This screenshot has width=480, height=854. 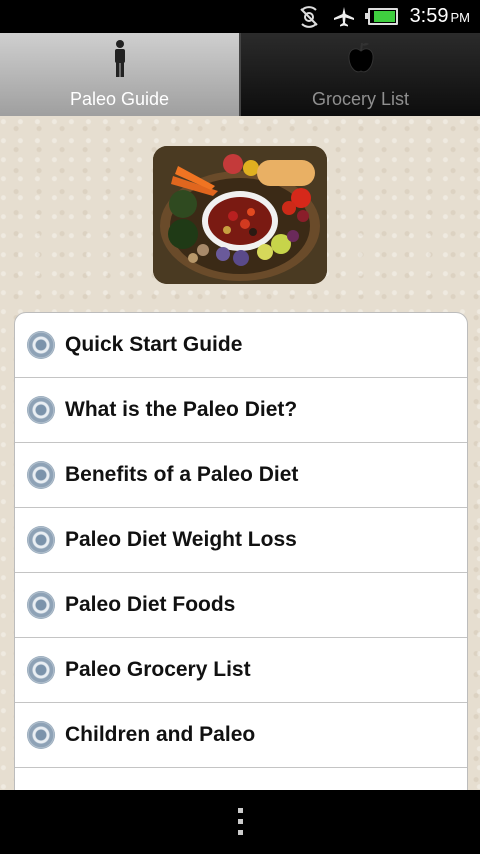 I want to click on list-item-label: Paleo Diet Foods, so click(x=150, y=604).